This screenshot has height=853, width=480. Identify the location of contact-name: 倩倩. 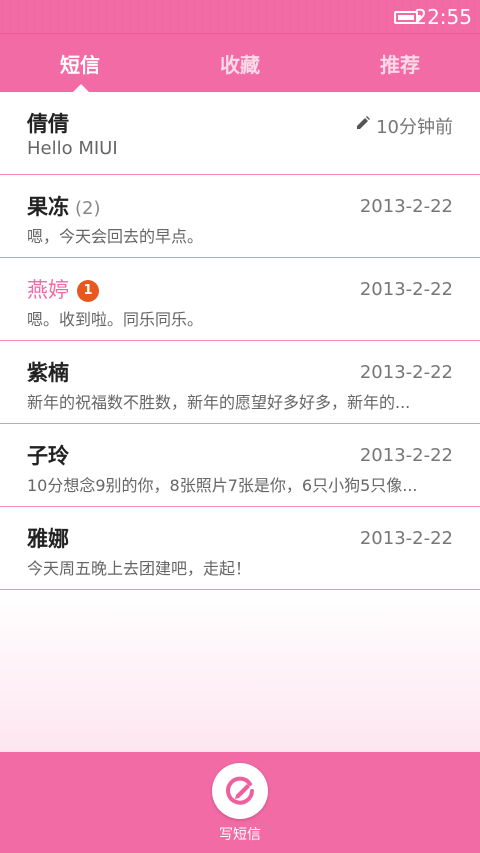
(48, 124).